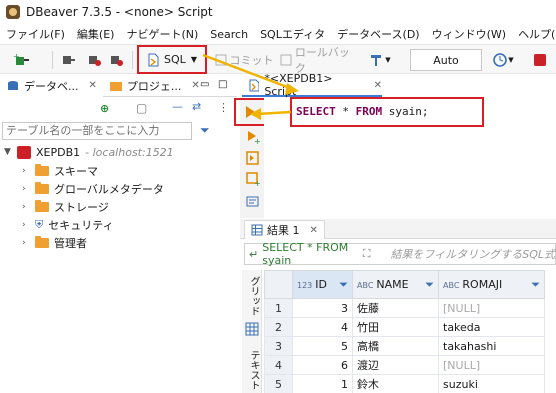 The height and width of the screenshot is (393, 556). What do you see at coordinates (278, 365) in the screenshot?
I see `row-number: 4` at bounding box center [278, 365].